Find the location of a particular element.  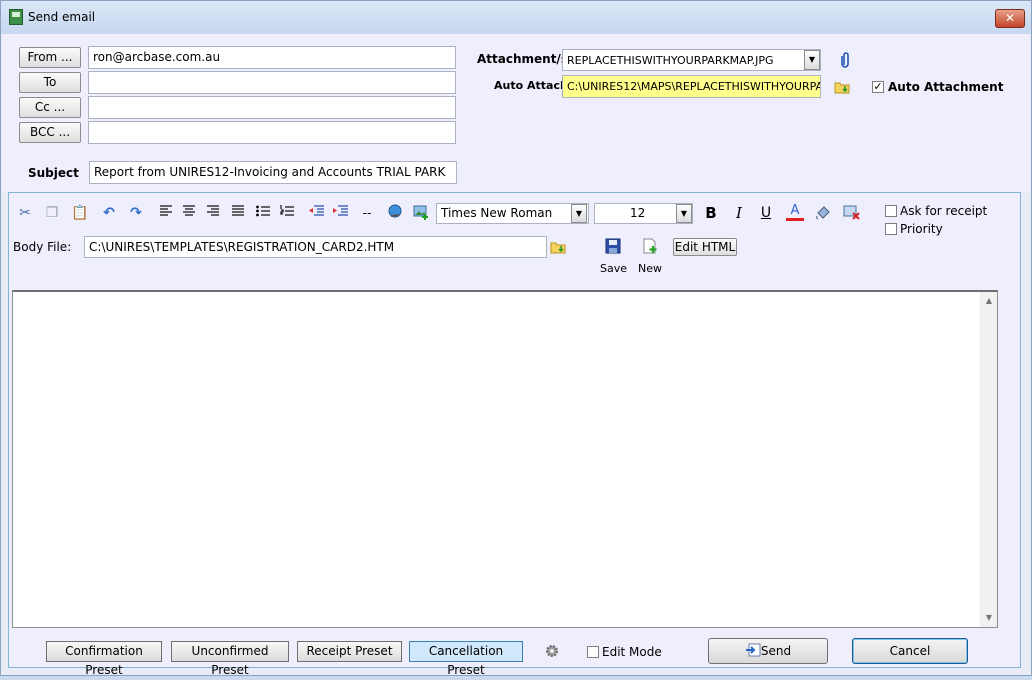

gear-icon is located at coordinates (552, 651).